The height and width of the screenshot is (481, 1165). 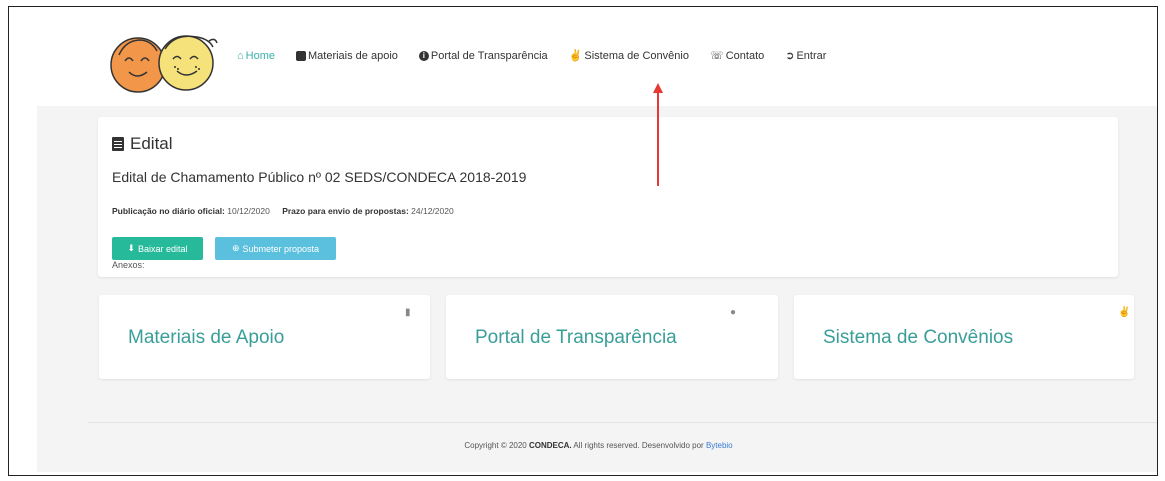 What do you see at coordinates (248, 211) in the screenshot?
I see `publicacao-value: 10/12/2020` at bounding box center [248, 211].